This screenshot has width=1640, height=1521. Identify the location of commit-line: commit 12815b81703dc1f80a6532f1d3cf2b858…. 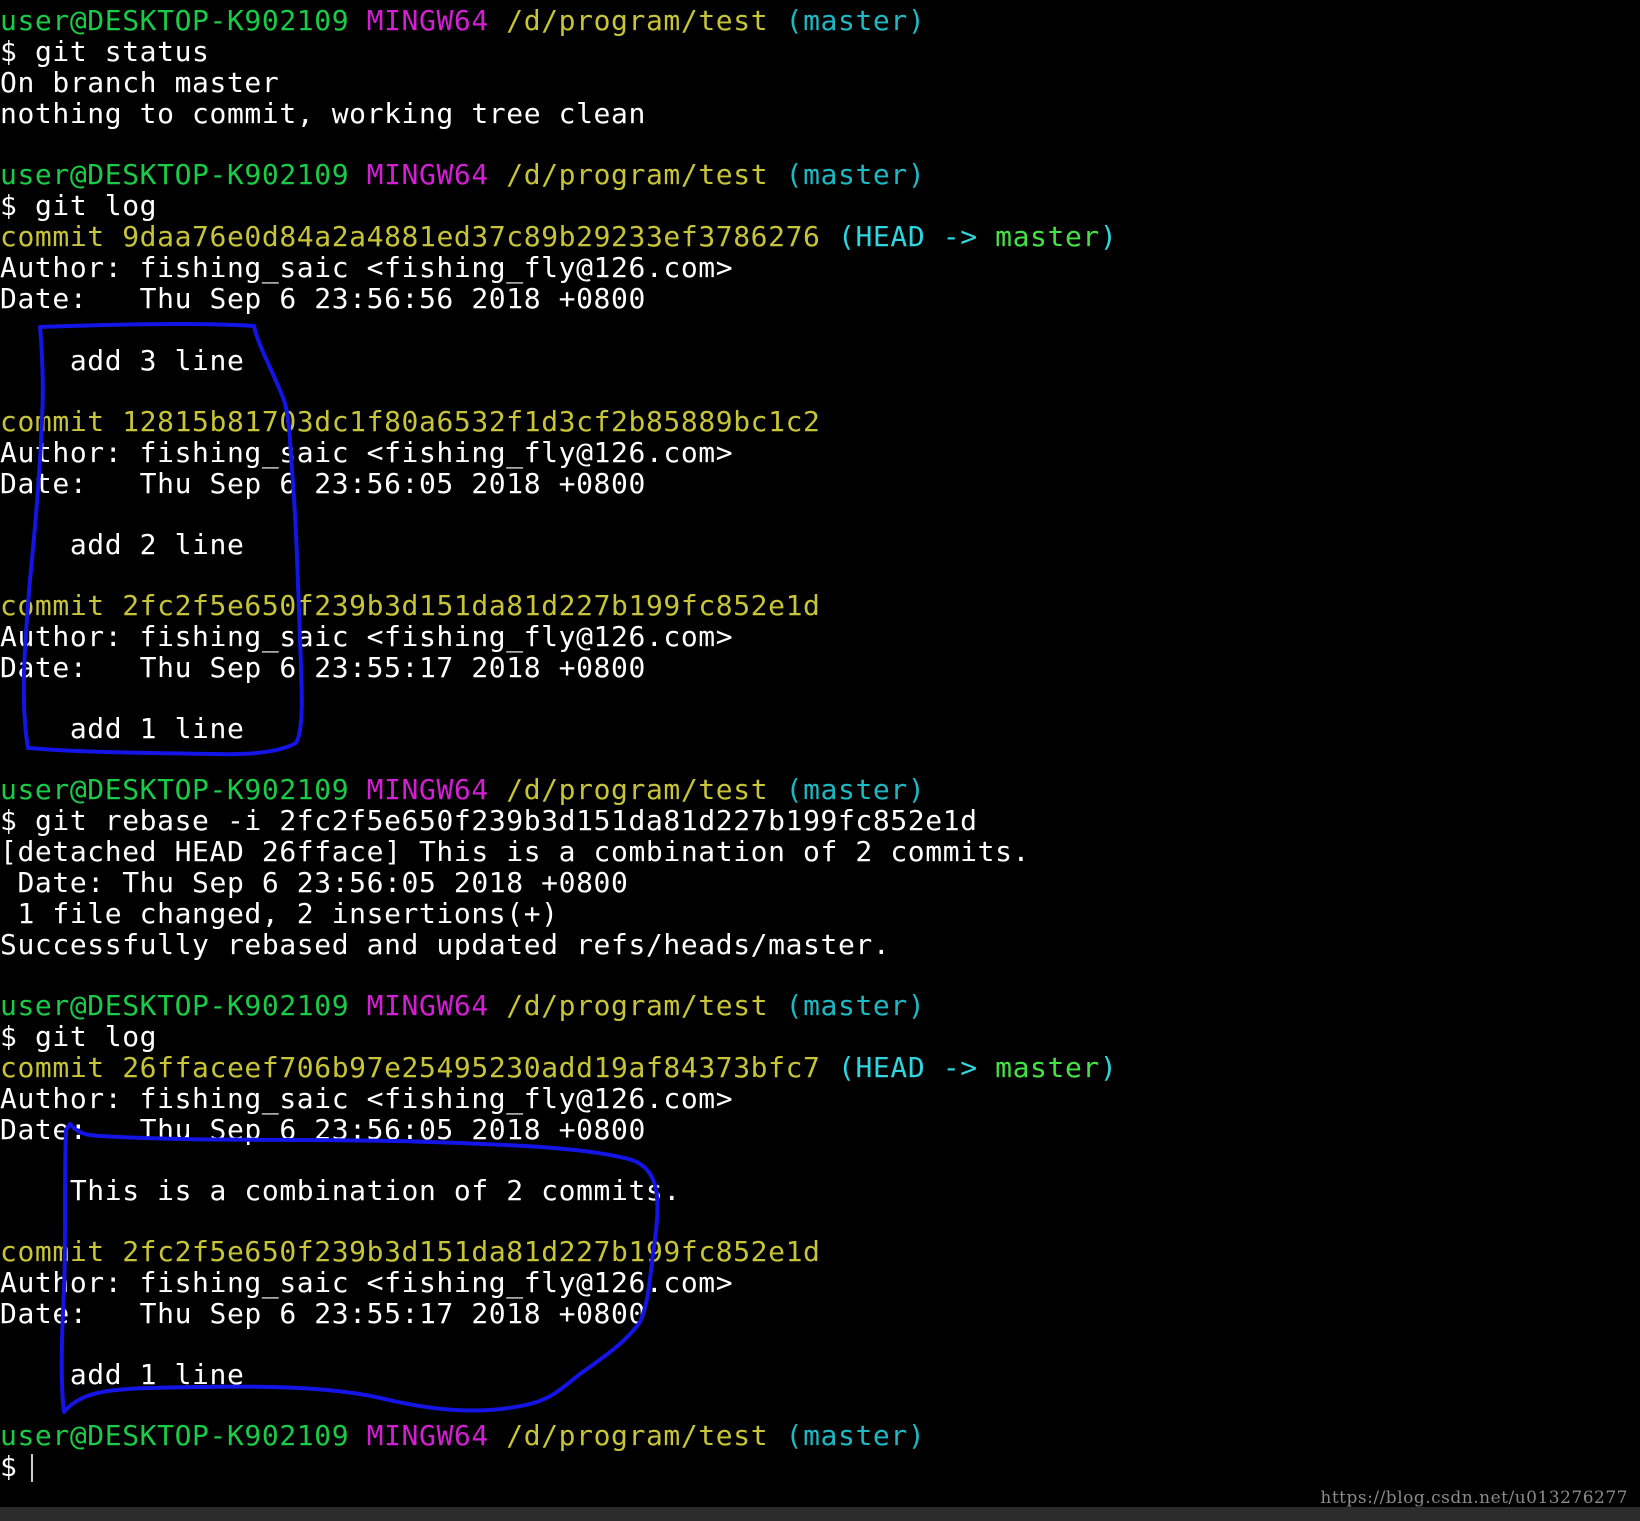
(410, 421).